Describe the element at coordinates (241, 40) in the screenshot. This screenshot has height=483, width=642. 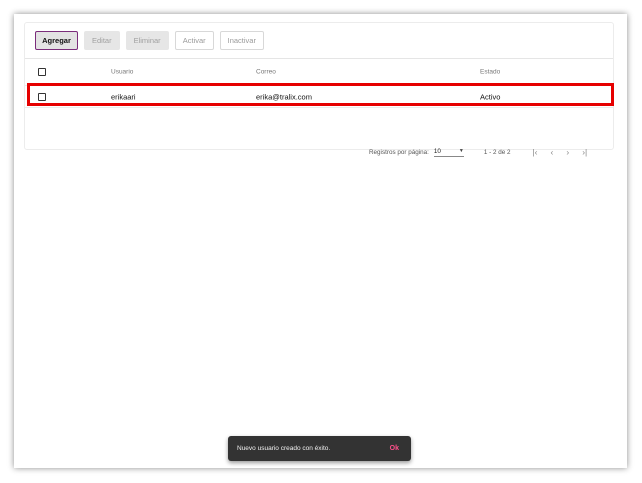
I see `deactivate-button: Inactivar` at that location.